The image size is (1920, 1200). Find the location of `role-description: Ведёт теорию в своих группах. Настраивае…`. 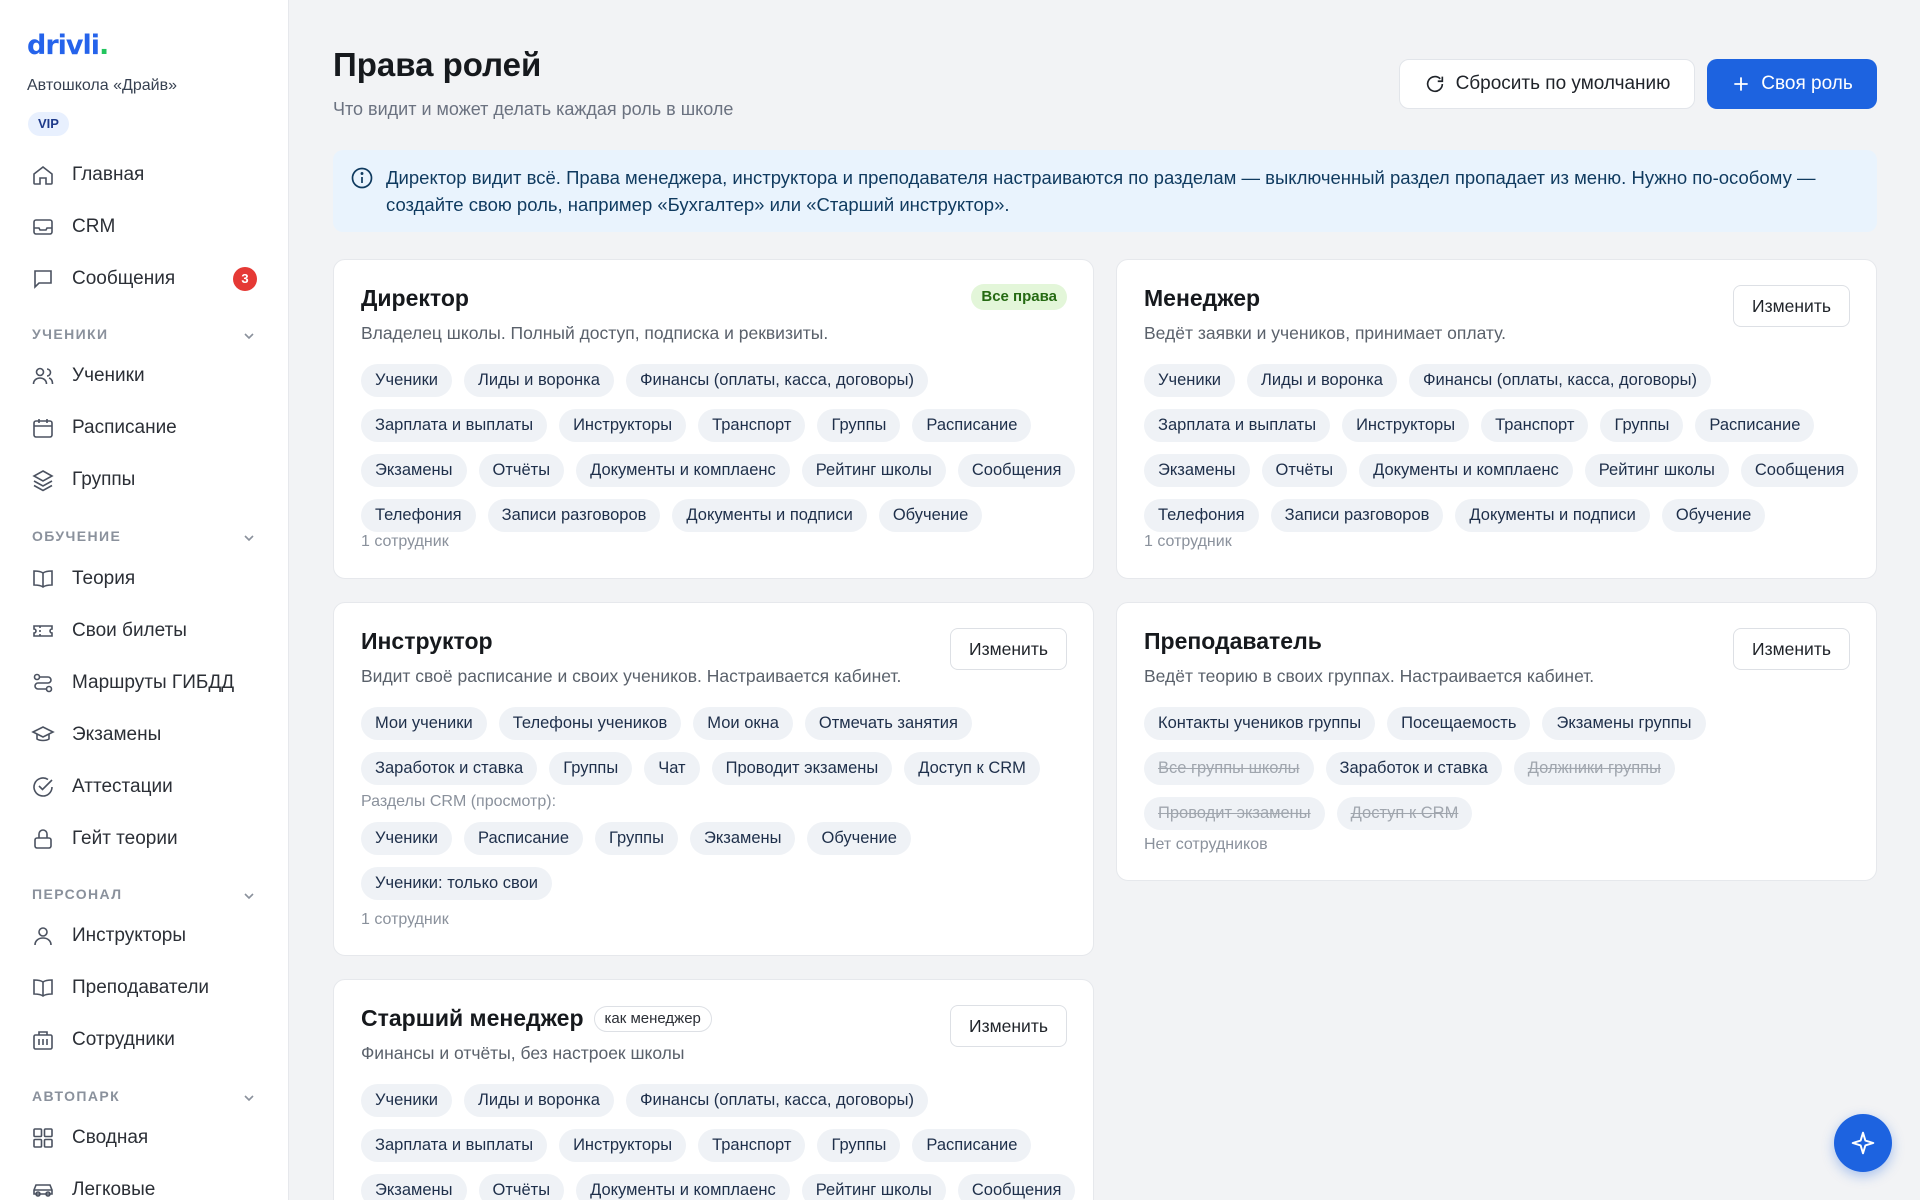

role-description: Ведёт теорию в своих группах. Настраивае… is located at coordinates (1369, 676).